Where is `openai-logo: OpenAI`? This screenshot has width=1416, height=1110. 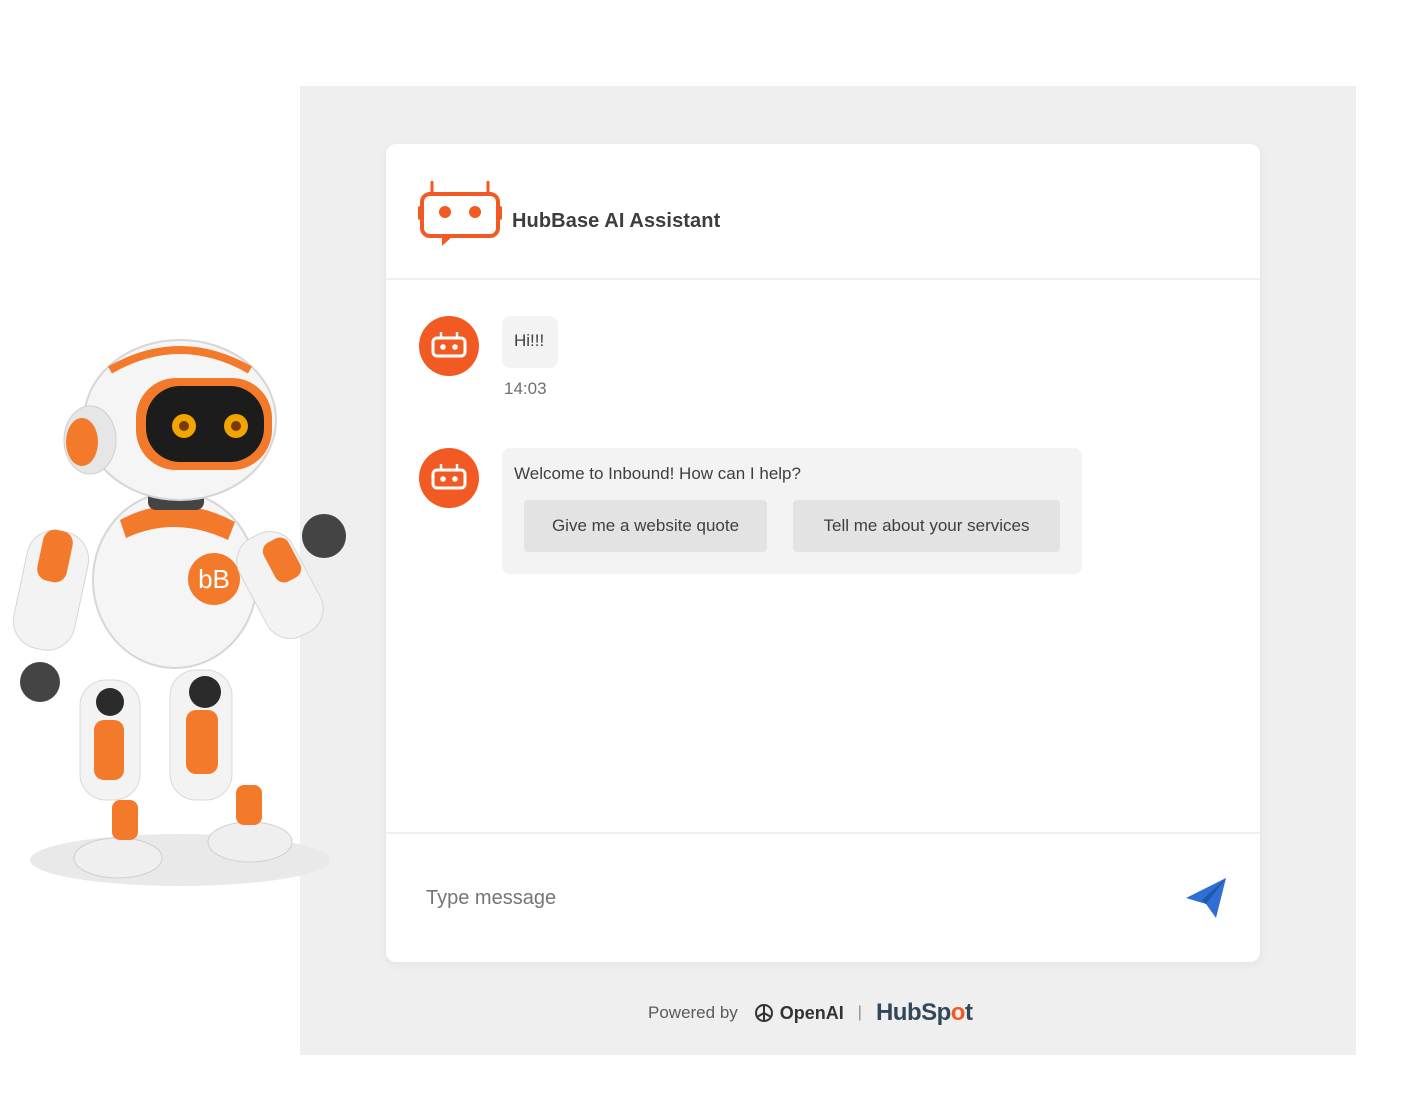
openai-logo: OpenAI is located at coordinates (798, 1013).